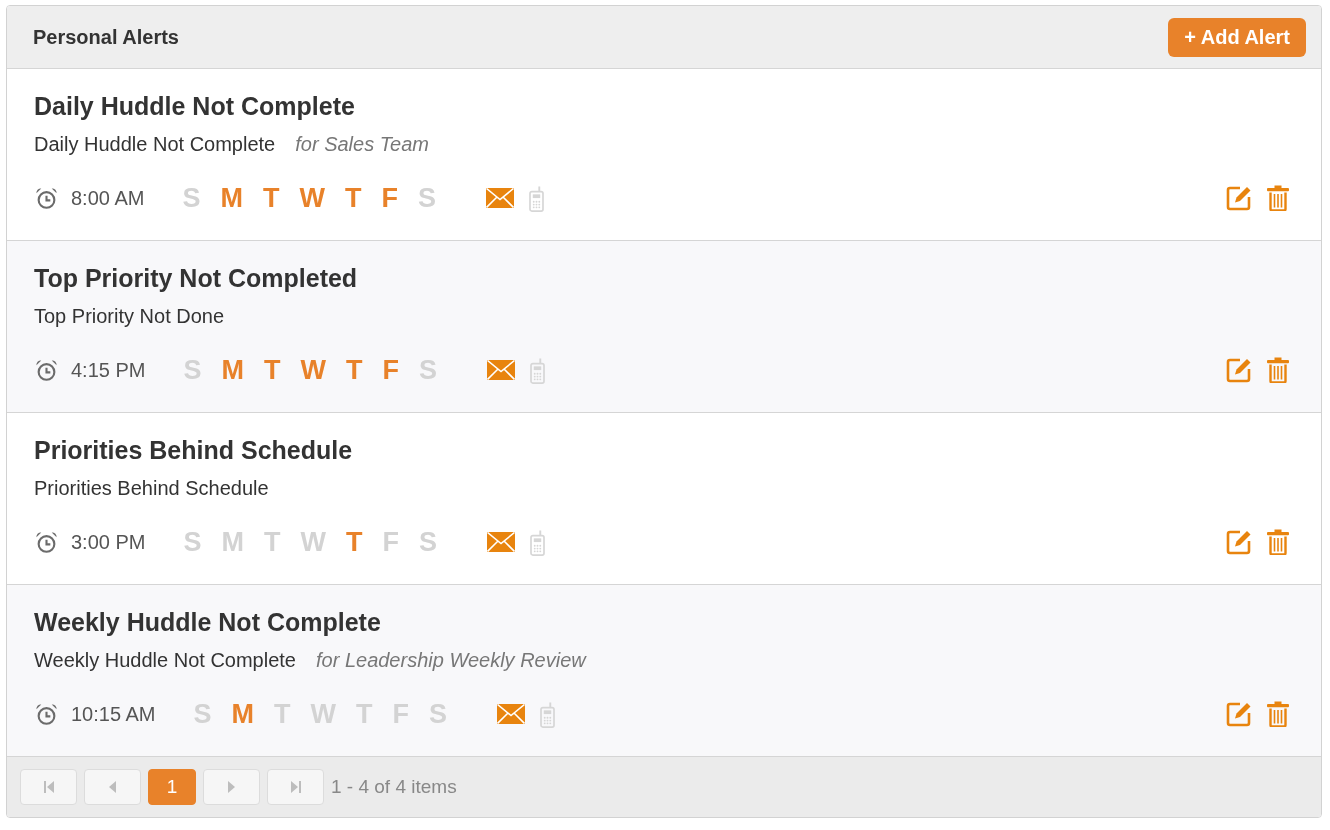 Image resolution: width=1330 pixels, height=830 pixels. Describe the element at coordinates (48, 787) in the screenshot. I see `skip-to-start-icon` at that location.